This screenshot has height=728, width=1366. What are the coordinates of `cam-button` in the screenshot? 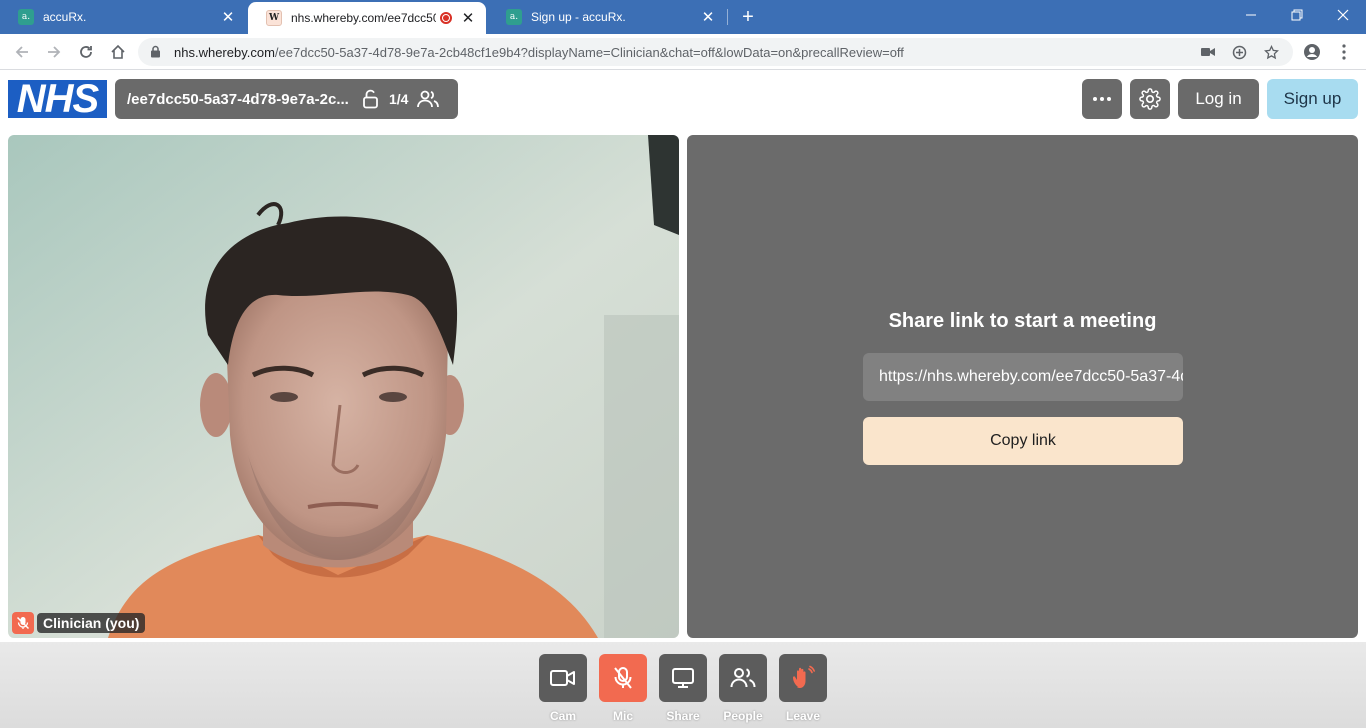 It's located at (563, 678).